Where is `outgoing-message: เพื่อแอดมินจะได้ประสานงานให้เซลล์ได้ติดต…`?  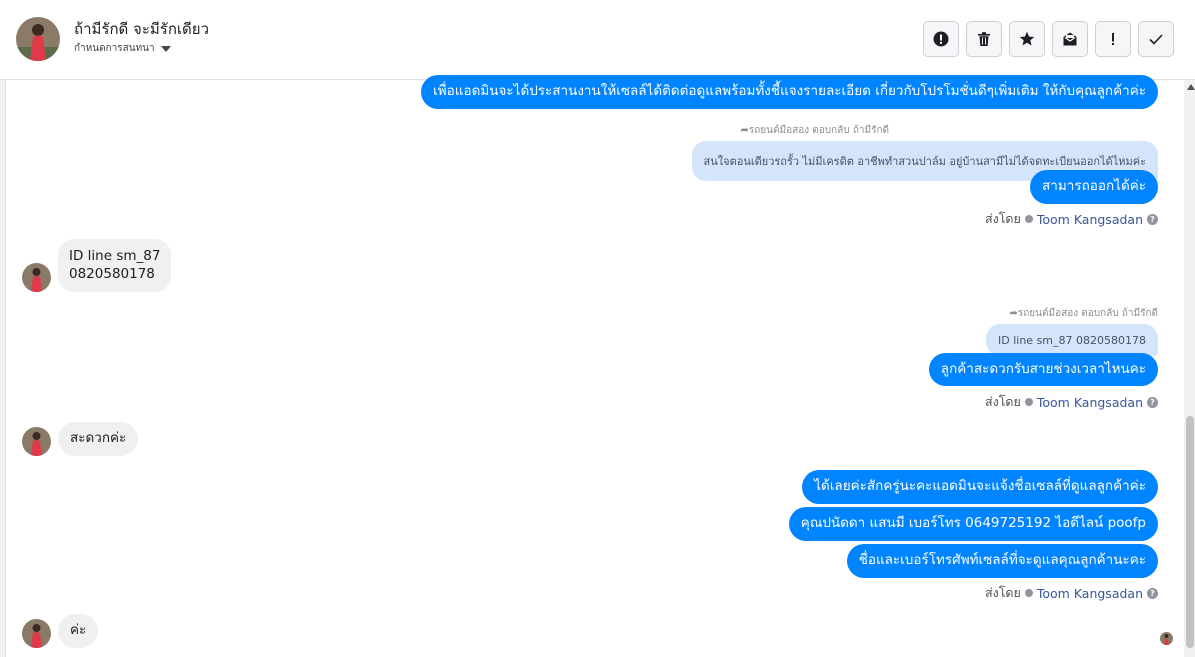 outgoing-message: เพื่อแอดมินจะได้ประสานงานให้เซลล์ได้ติดต… is located at coordinates (789, 92).